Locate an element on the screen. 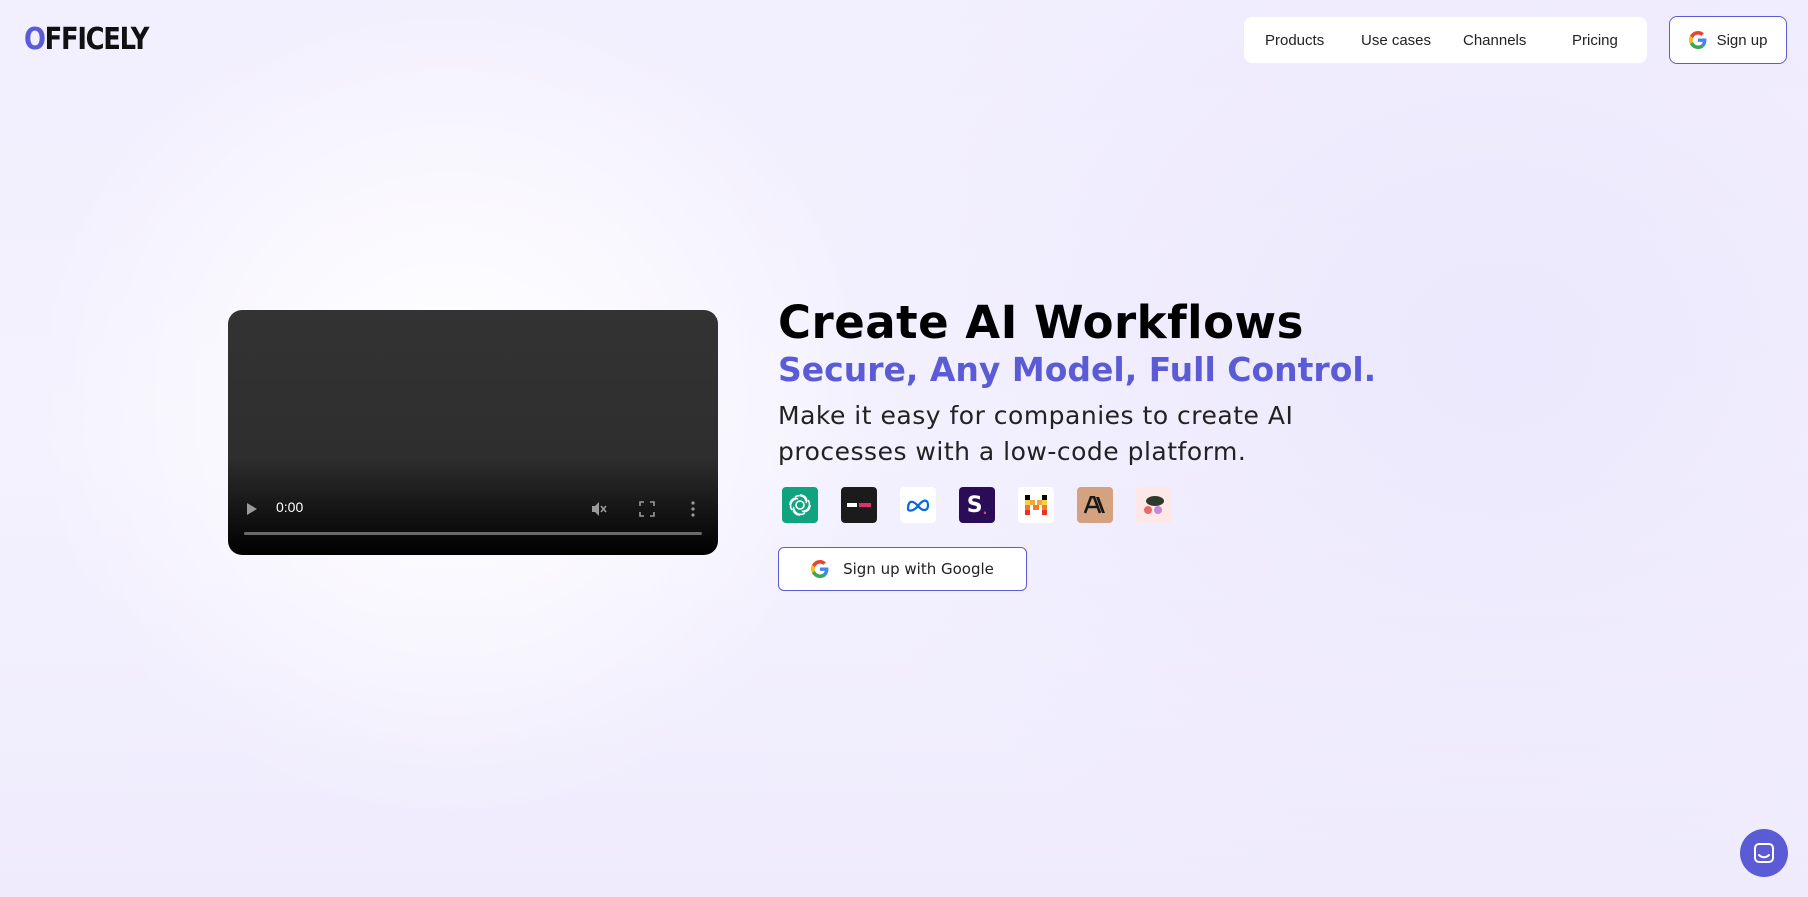  nav-products: Products is located at coordinates (1294, 40).